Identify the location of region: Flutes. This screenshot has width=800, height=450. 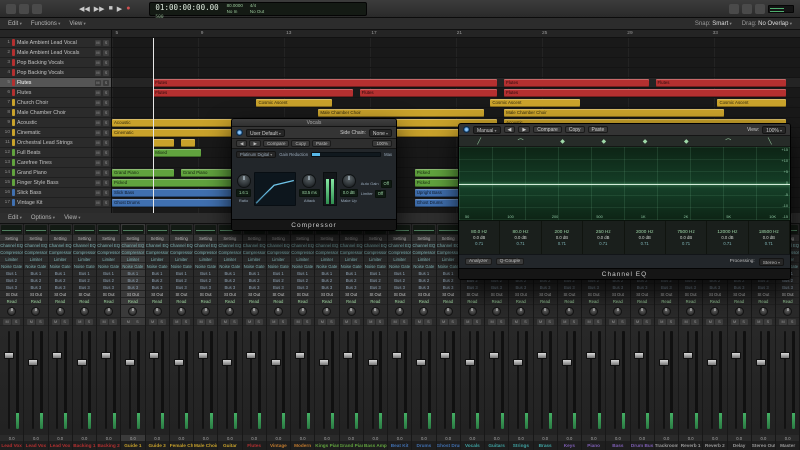
(253, 93).